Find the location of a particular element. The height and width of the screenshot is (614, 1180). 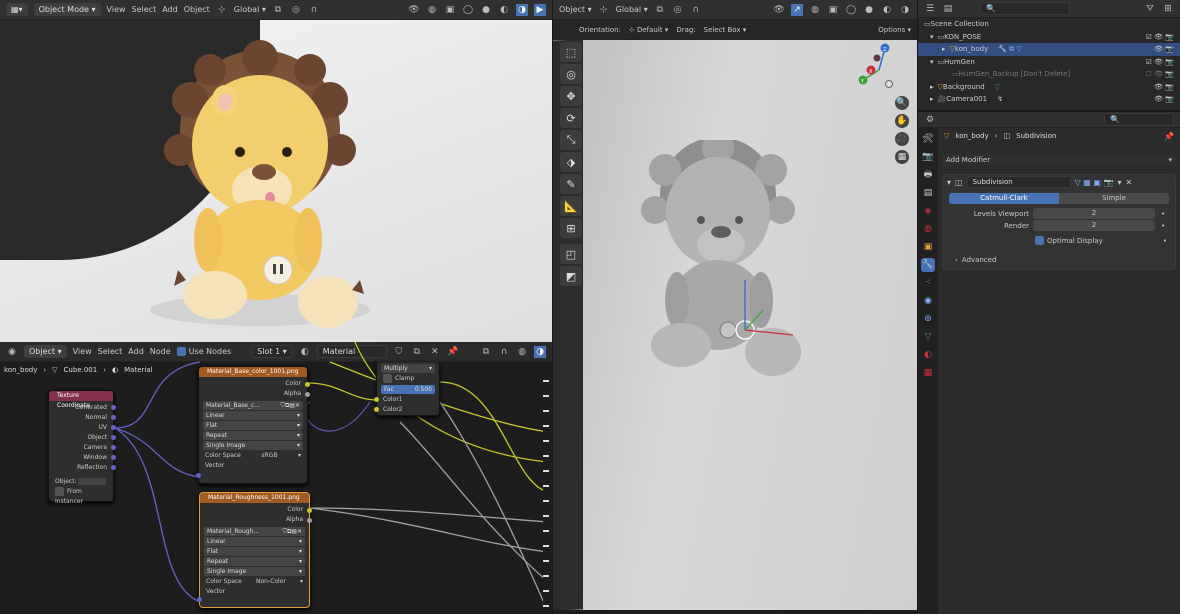

catmull-clark-tab: Catmull-Clark is located at coordinates (1004, 198).